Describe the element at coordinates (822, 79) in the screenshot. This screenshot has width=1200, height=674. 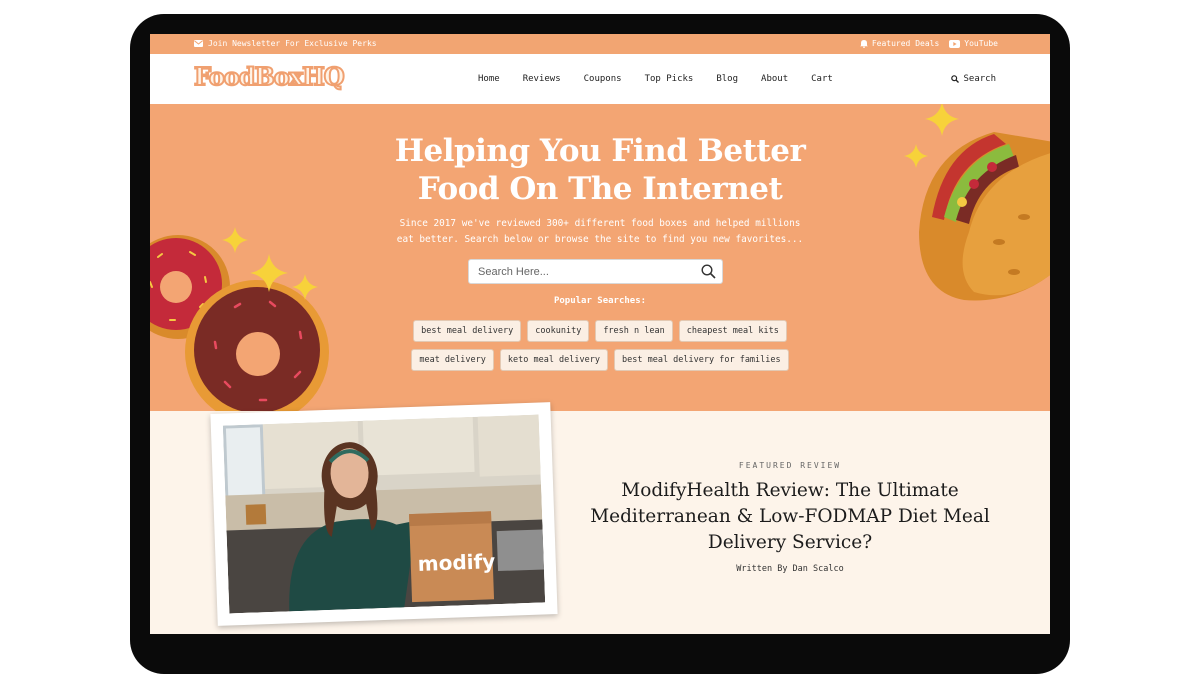
I see `nav-cart: Cart` at that location.